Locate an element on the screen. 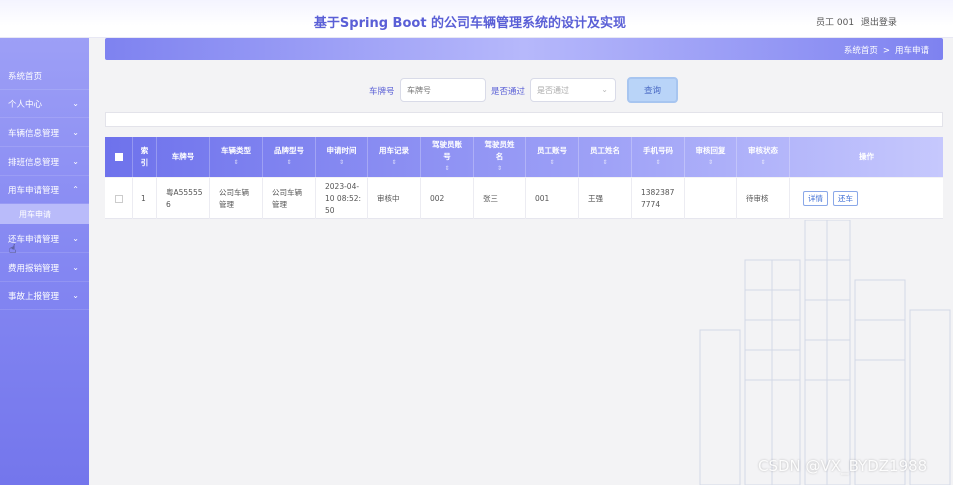 This screenshot has width=953, height=485. column-label: 驾驶员账 号 is located at coordinates (447, 150).